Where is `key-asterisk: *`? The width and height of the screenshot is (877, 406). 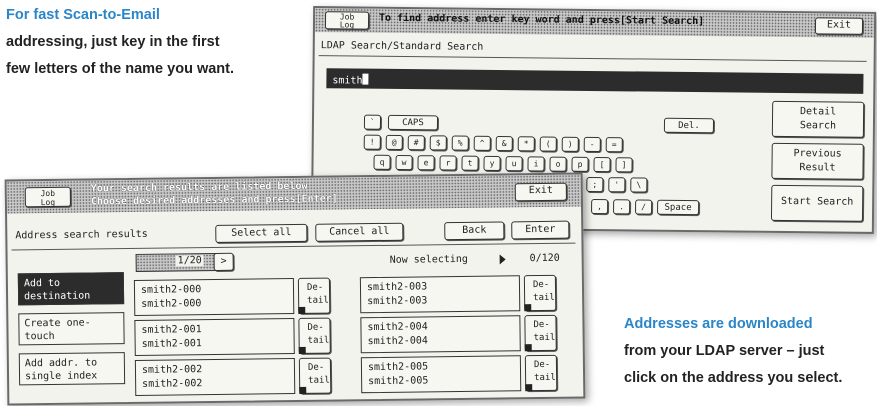 key-asterisk: * is located at coordinates (526, 144).